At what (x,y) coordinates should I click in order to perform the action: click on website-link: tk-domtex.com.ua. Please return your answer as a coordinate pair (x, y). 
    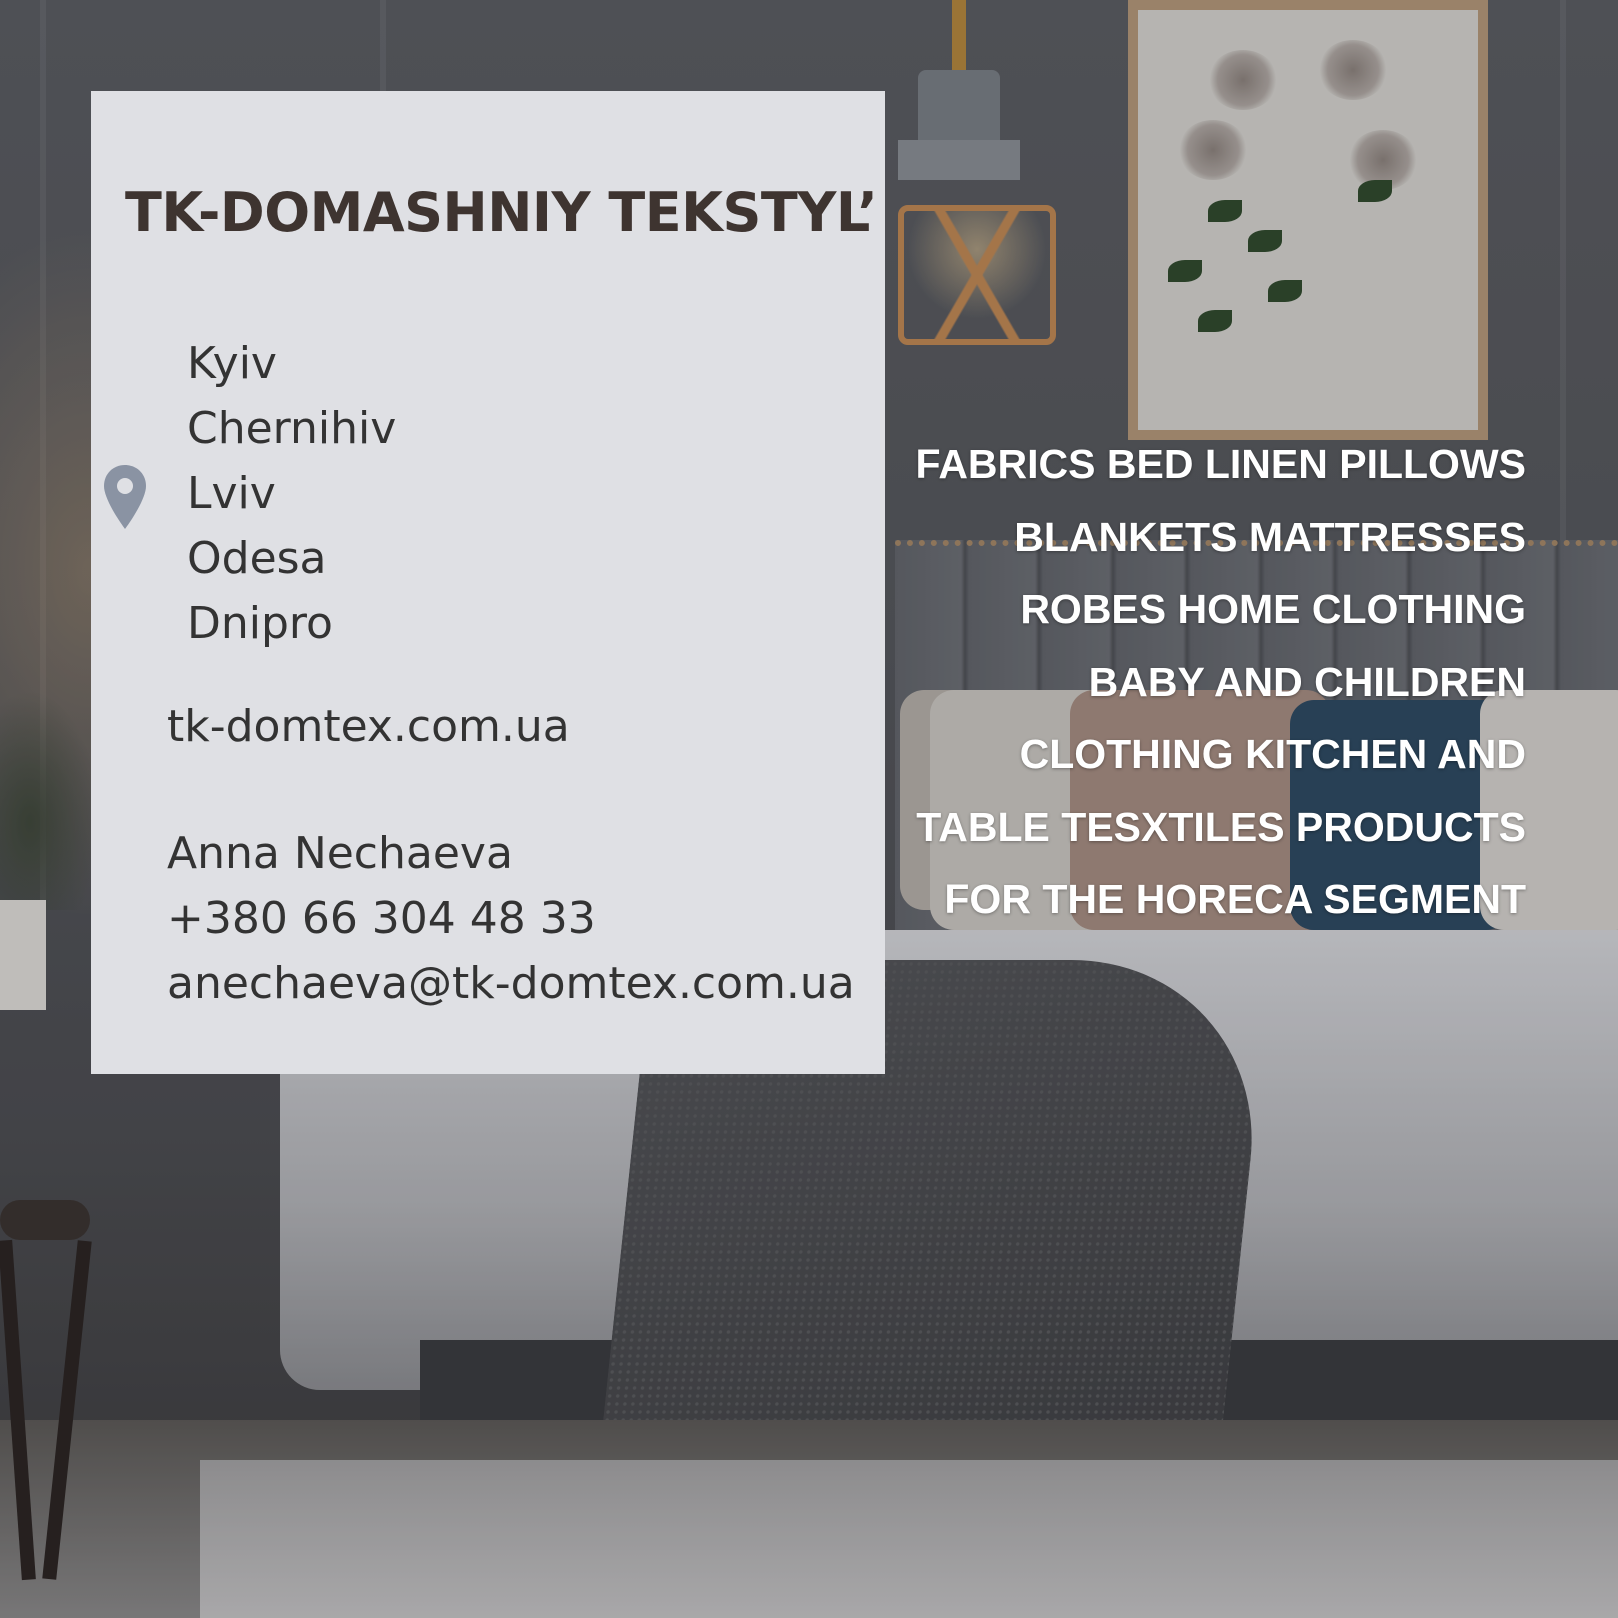
    Looking at the image, I should click on (368, 726).